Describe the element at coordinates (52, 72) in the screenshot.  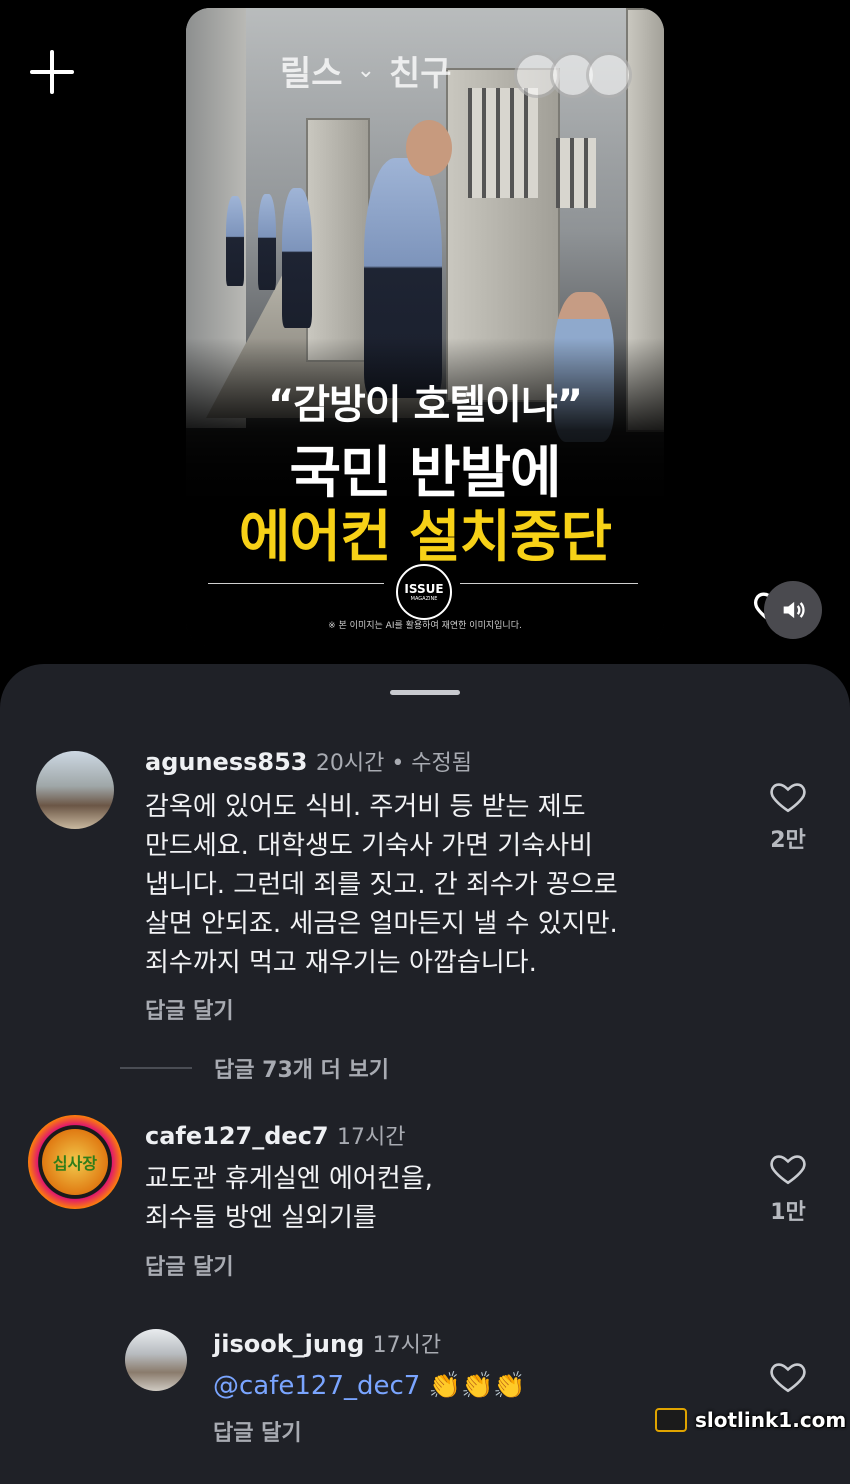
I see `create-plus-icon` at that location.